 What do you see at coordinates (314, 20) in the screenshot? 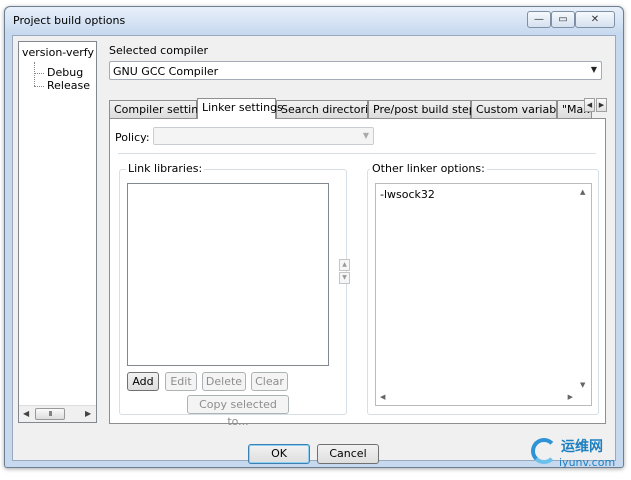
I see `title-bar: Project build options — ▭ ✕` at bounding box center [314, 20].